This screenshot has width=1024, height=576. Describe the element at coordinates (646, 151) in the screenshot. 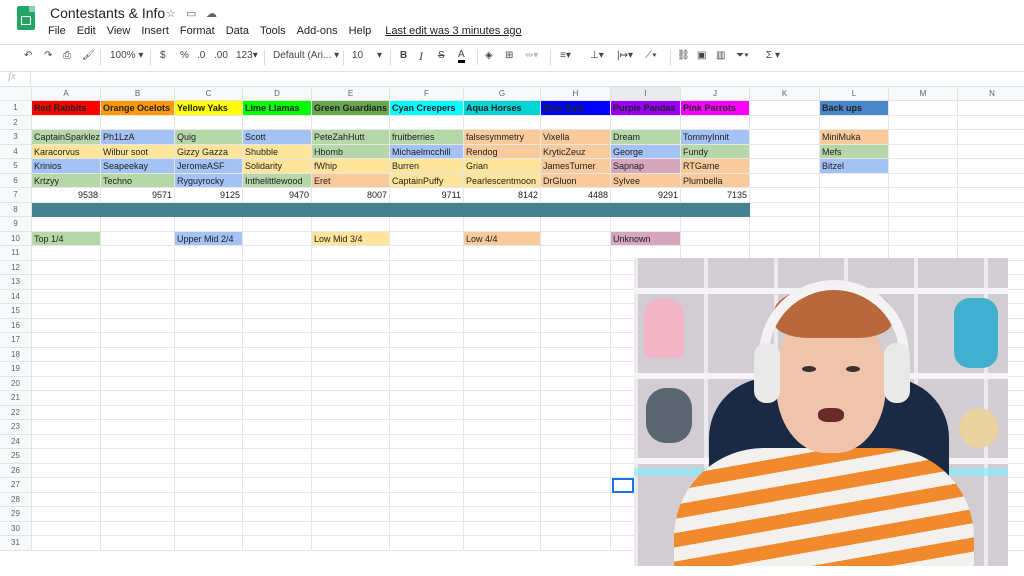

I see `contestant-cell: George` at that location.